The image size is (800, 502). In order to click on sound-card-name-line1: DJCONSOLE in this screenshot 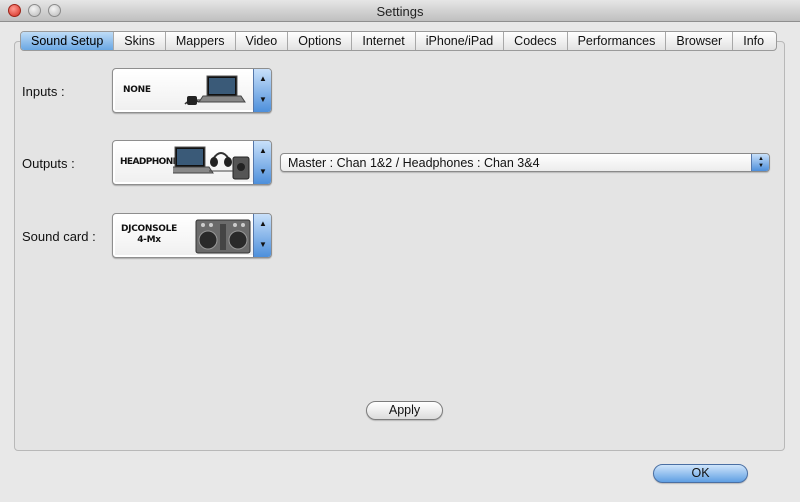, I will do `click(149, 229)`.